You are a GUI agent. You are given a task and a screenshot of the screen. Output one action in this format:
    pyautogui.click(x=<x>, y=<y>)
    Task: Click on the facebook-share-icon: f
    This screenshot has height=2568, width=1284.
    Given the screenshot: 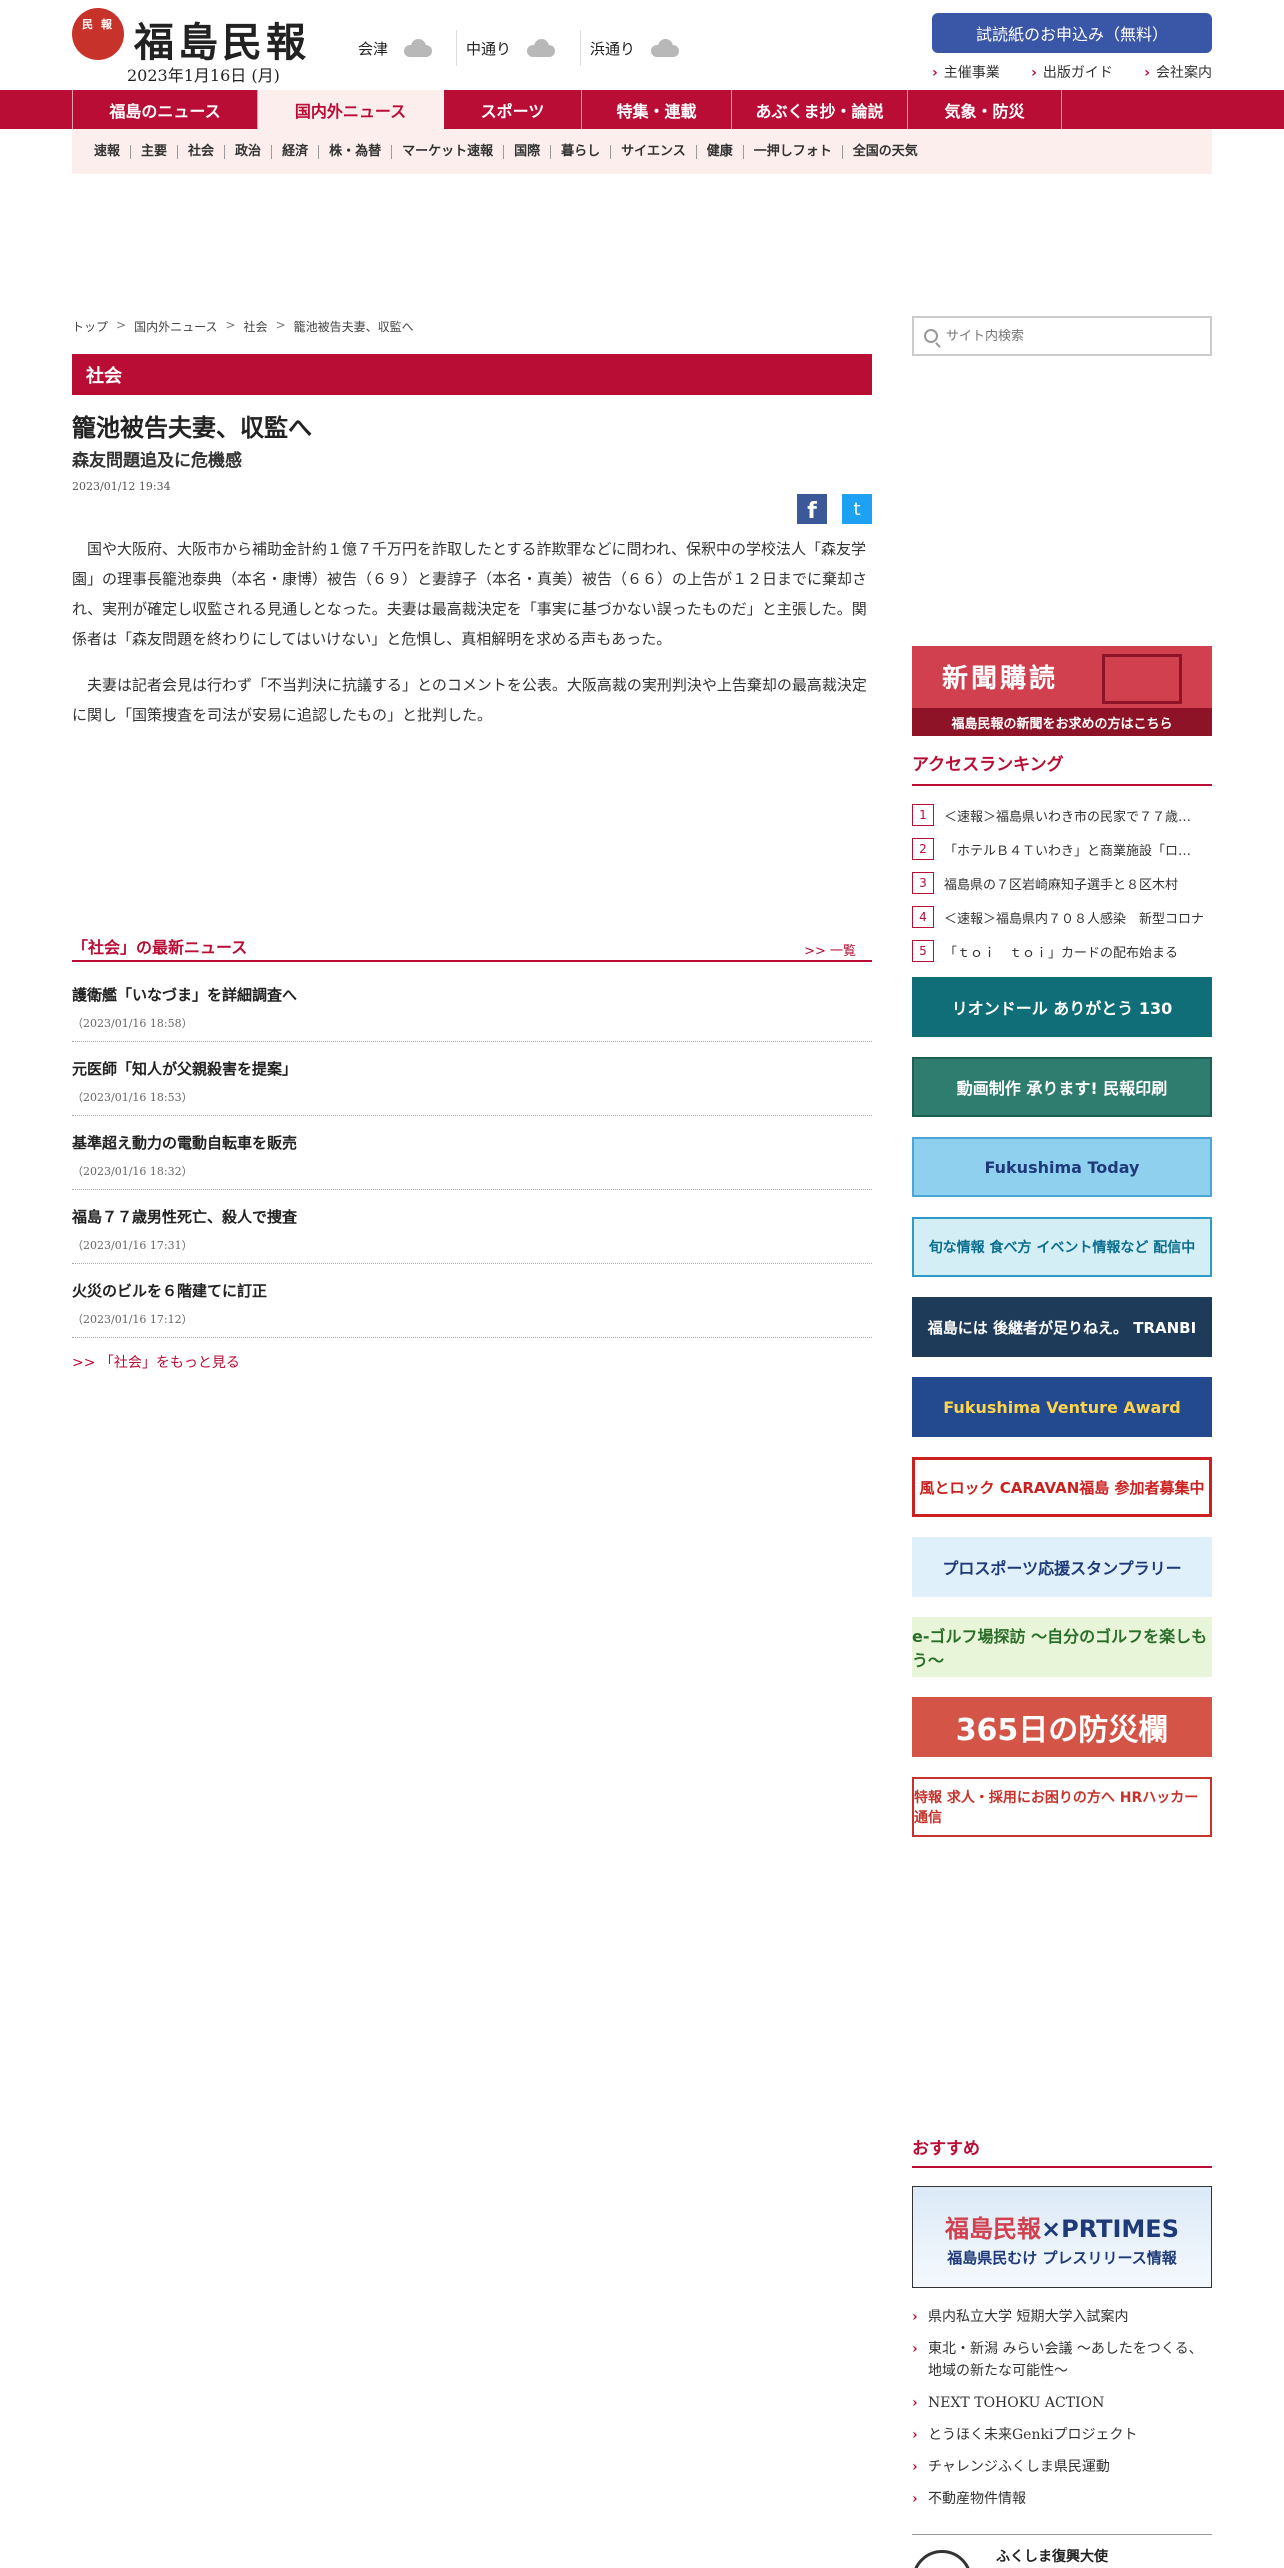 What is the action you would take?
    pyautogui.click(x=812, y=509)
    